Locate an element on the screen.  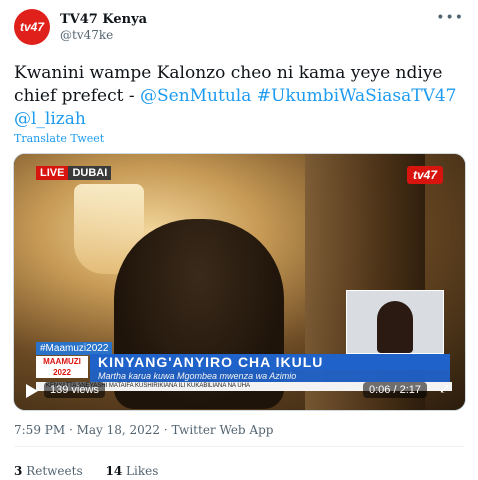
retweets-link: 3 Retweets is located at coordinates (48, 471).